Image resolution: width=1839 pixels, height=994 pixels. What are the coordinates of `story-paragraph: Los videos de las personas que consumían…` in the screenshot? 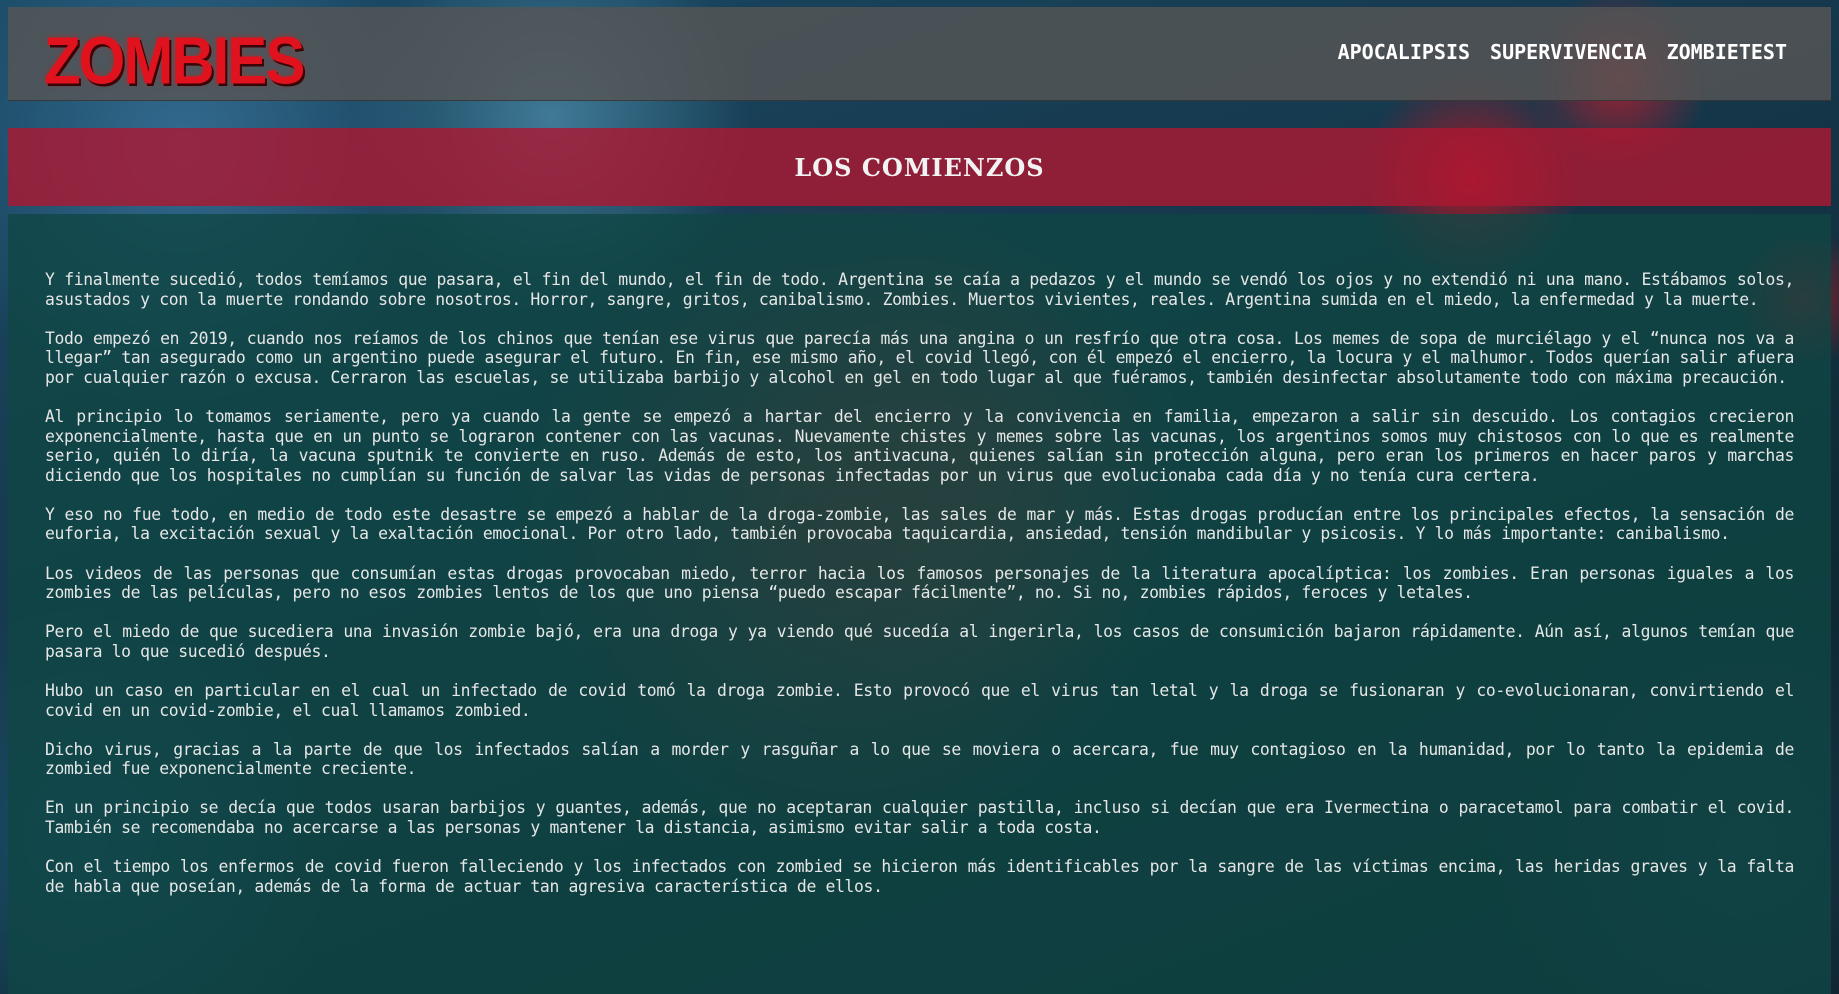 It's located at (919, 583).